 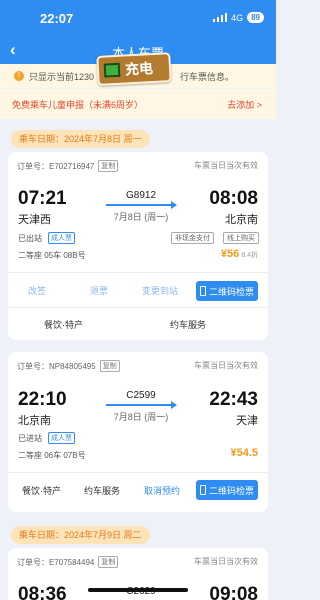 What do you see at coordinates (57, 18) in the screenshot?
I see `status-time: 22:07` at bounding box center [57, 18].